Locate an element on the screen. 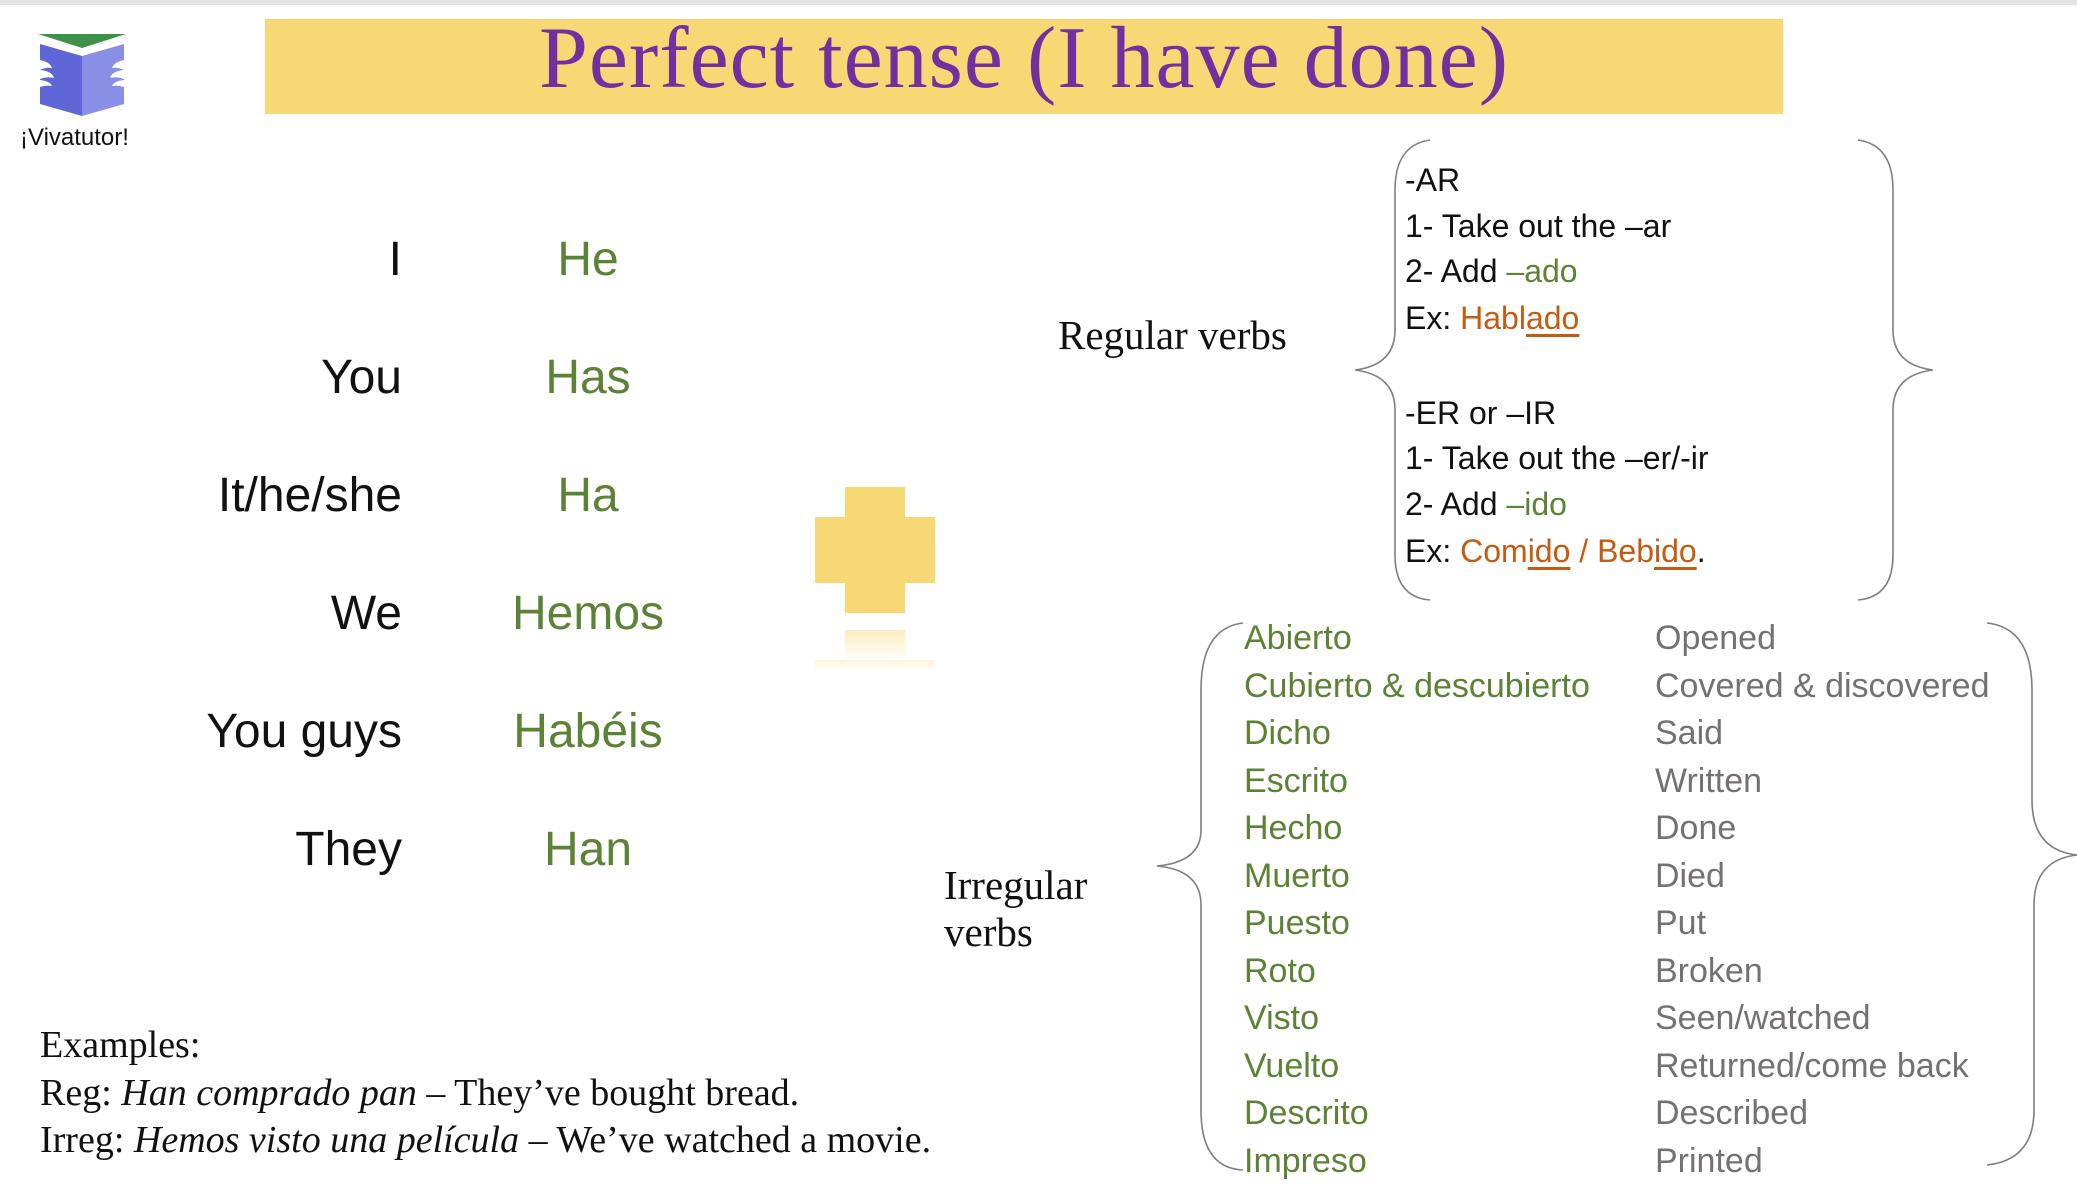  irregular-verb: Dicho is located at coordinates (1287, 733).